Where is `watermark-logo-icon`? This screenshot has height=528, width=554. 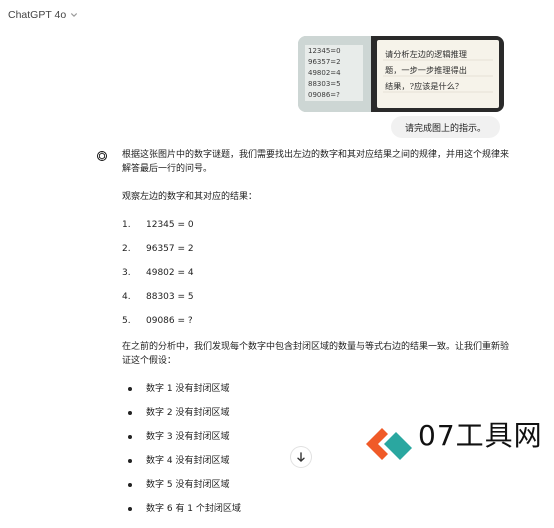
watermark-logo-icon is located at coordinates (389, 444).